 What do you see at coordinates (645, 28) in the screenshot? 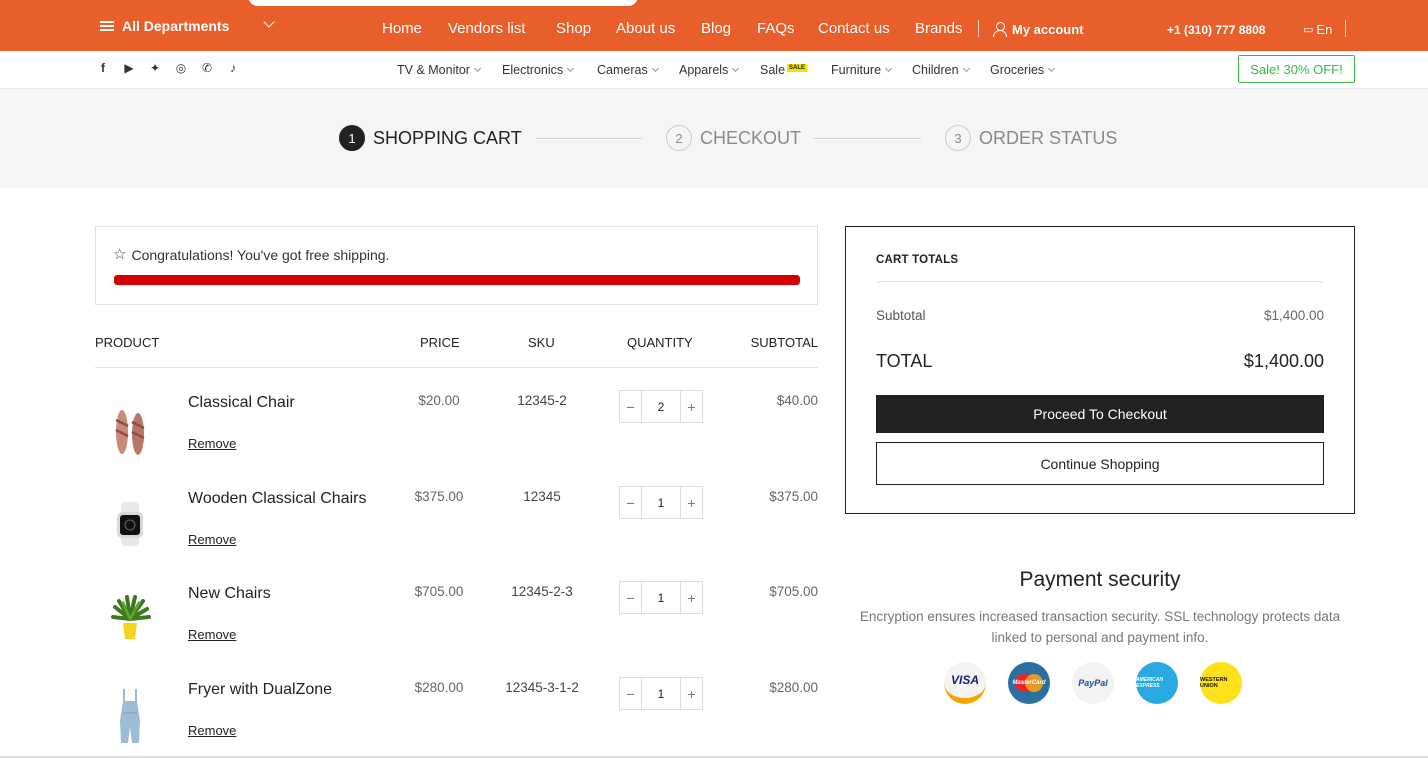
I see `nav-about-us: About us` at bounding box center [645, 28].